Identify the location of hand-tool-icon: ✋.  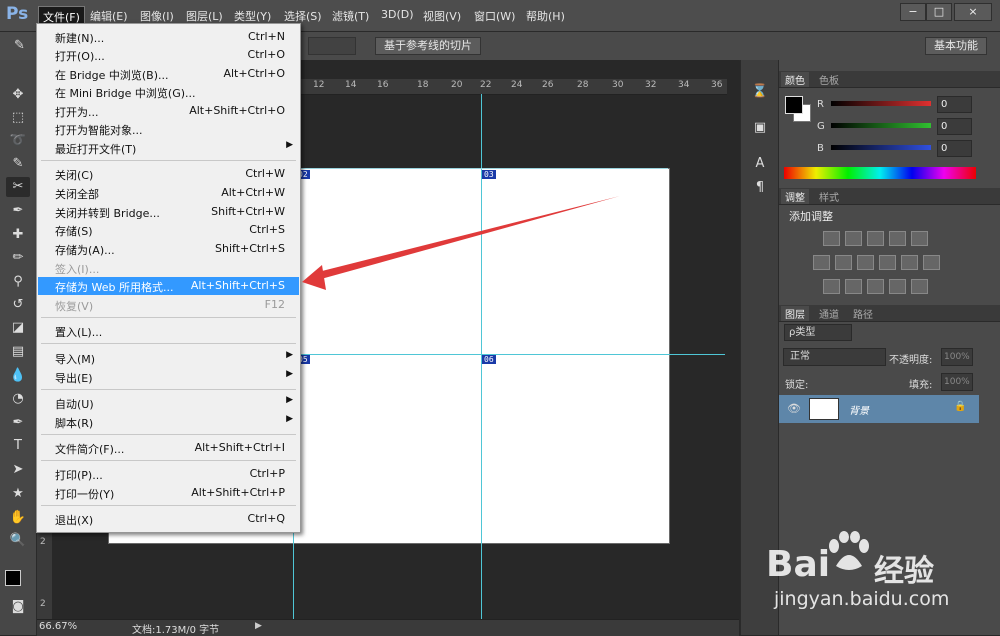
(18, 518).